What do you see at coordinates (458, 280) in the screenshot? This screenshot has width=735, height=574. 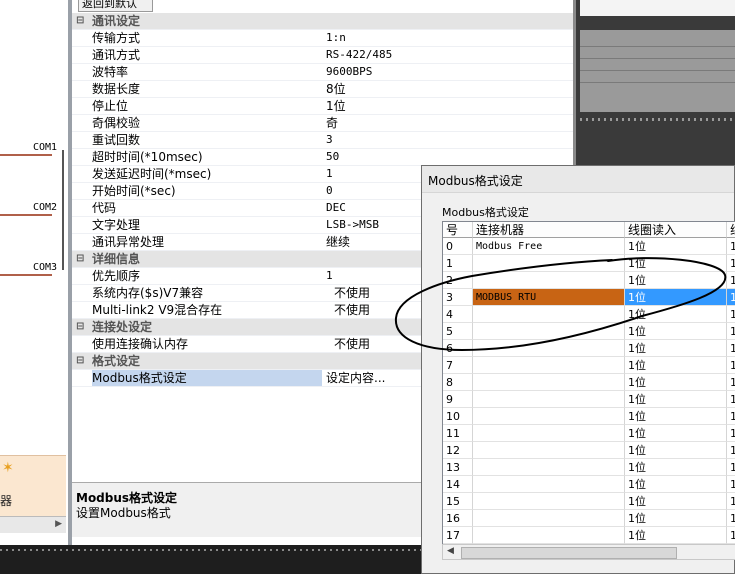 I see `cell-no: 2` at bounding box center [458, 280].